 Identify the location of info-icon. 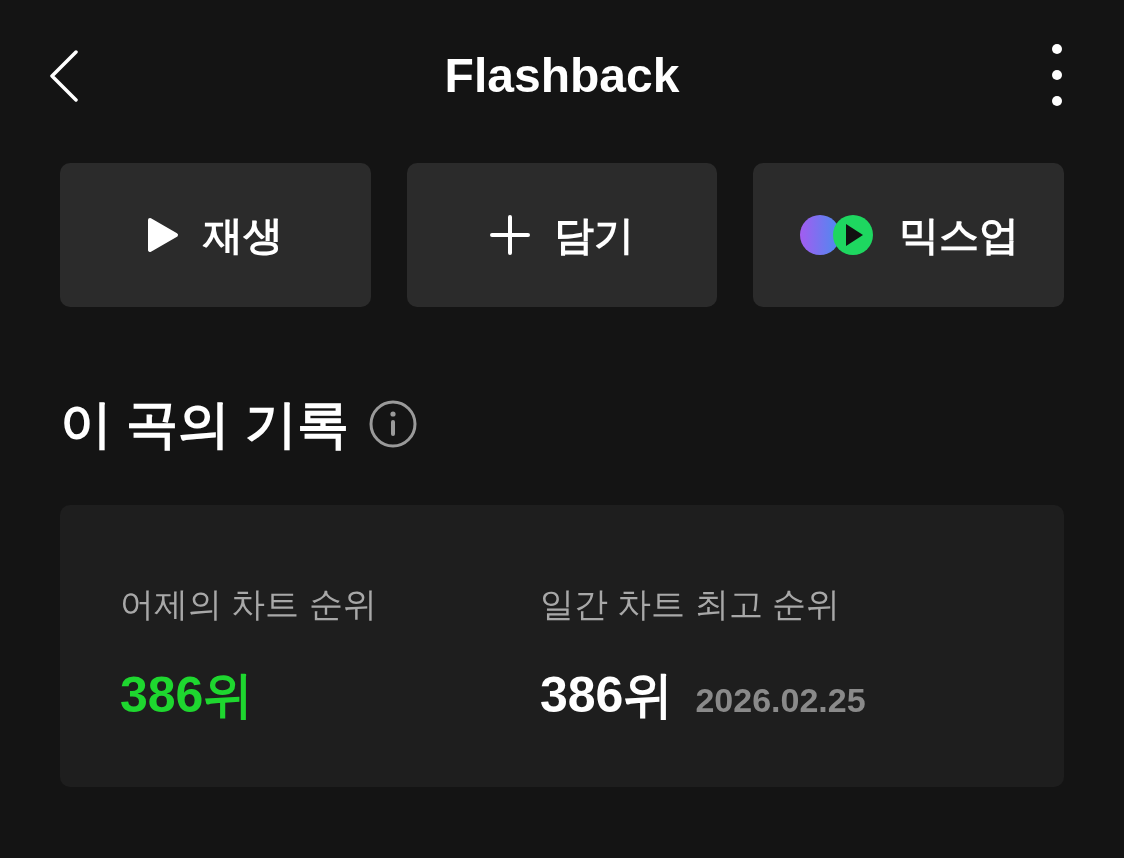
(392, 424).